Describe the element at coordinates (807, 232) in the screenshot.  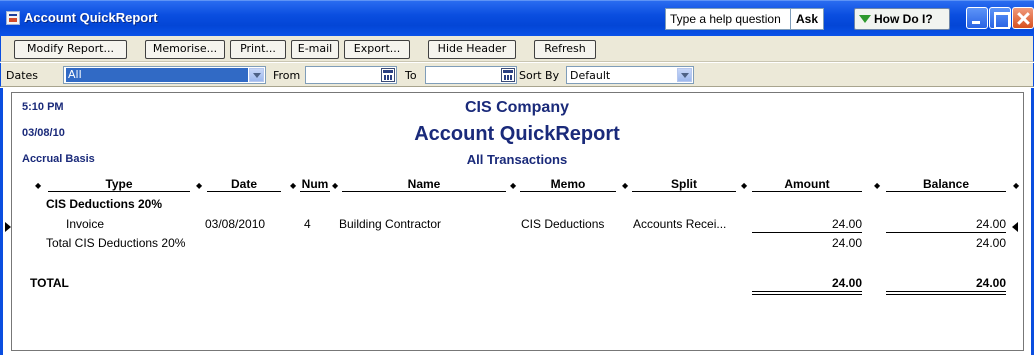
I see `amount-rule` at that location.